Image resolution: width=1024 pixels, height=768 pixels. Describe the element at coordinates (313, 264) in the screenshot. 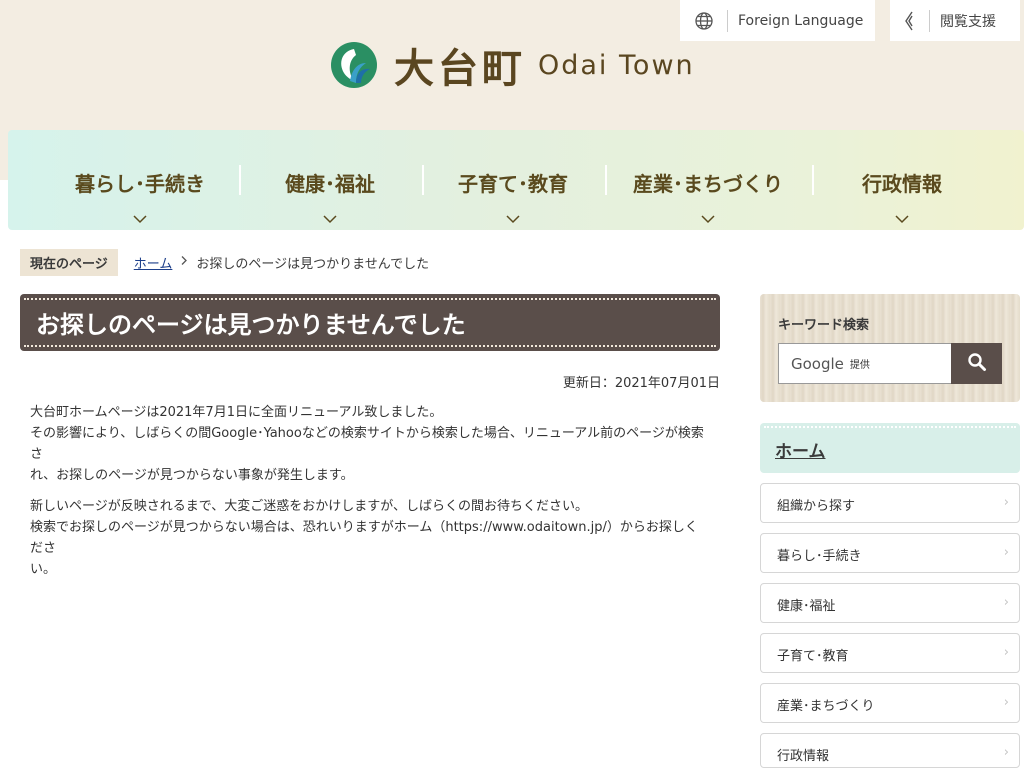

I see `breadcrumb-page: お探しのページは見つかりませんでした` at that location.